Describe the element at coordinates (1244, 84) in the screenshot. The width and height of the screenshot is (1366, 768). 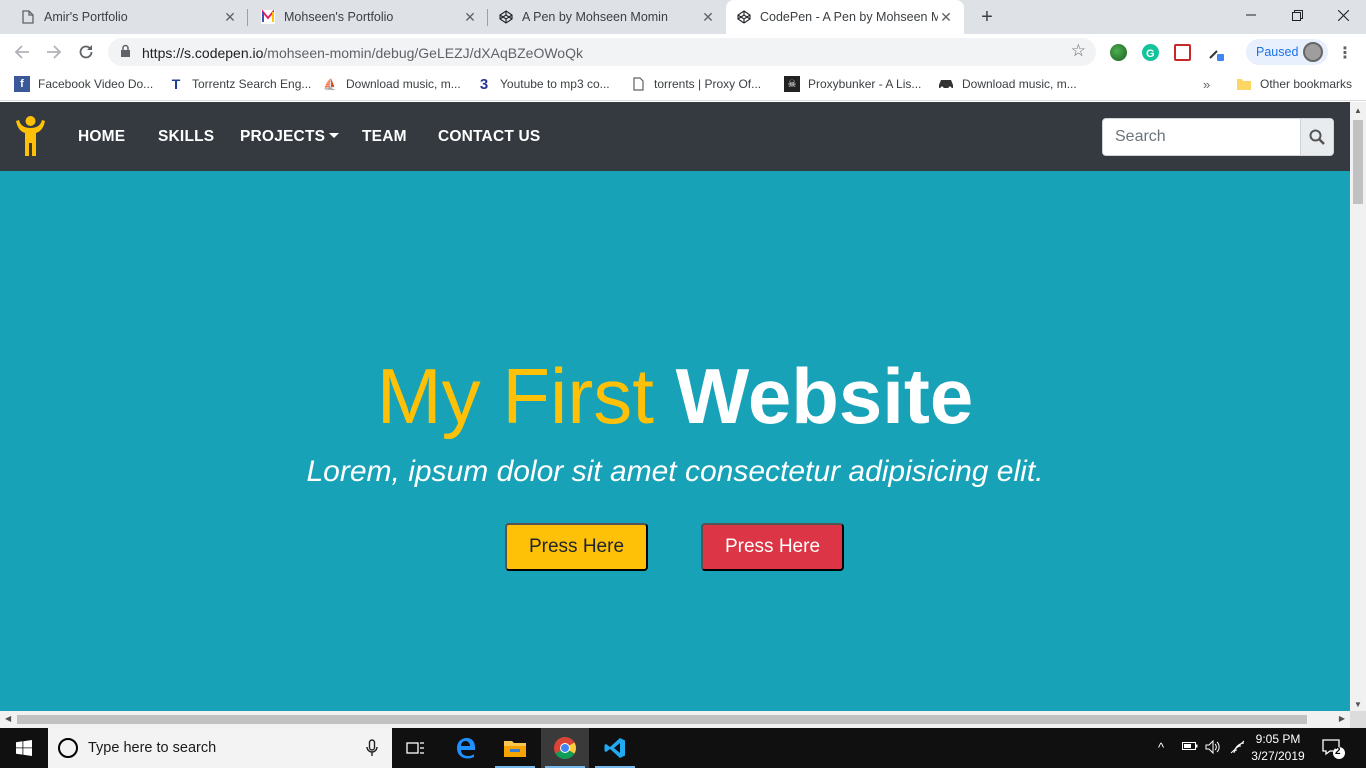
I see `folder-icon` at that location.